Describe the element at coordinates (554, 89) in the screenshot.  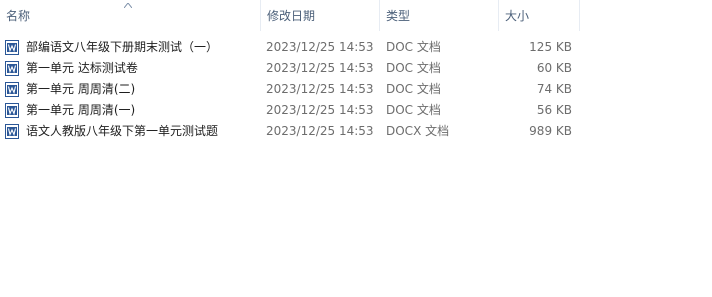
I see `file-size: 74 KB` at that location.